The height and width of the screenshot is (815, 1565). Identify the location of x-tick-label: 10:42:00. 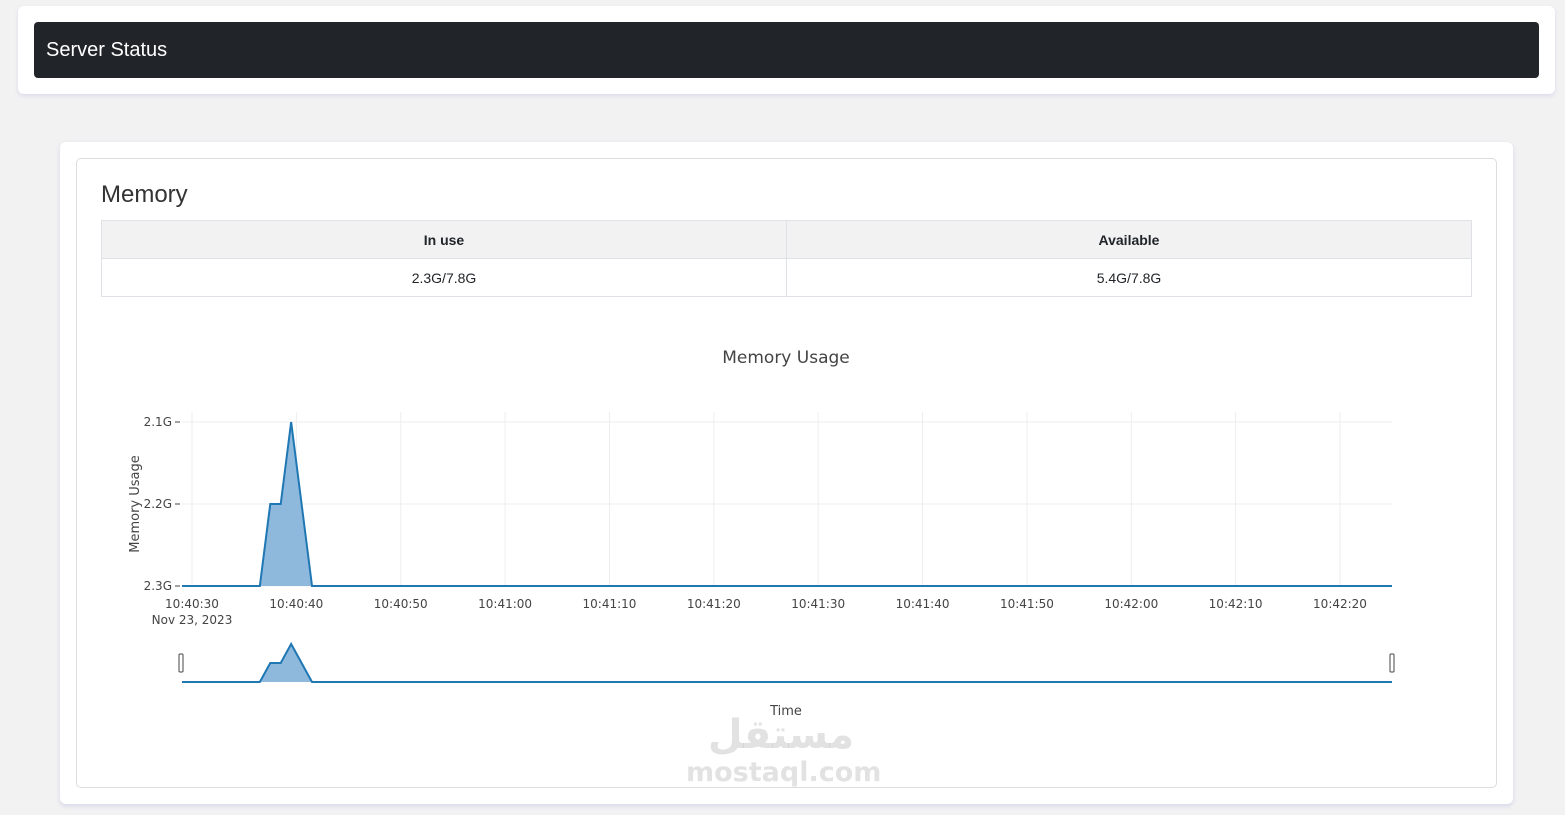
(1131, 604).